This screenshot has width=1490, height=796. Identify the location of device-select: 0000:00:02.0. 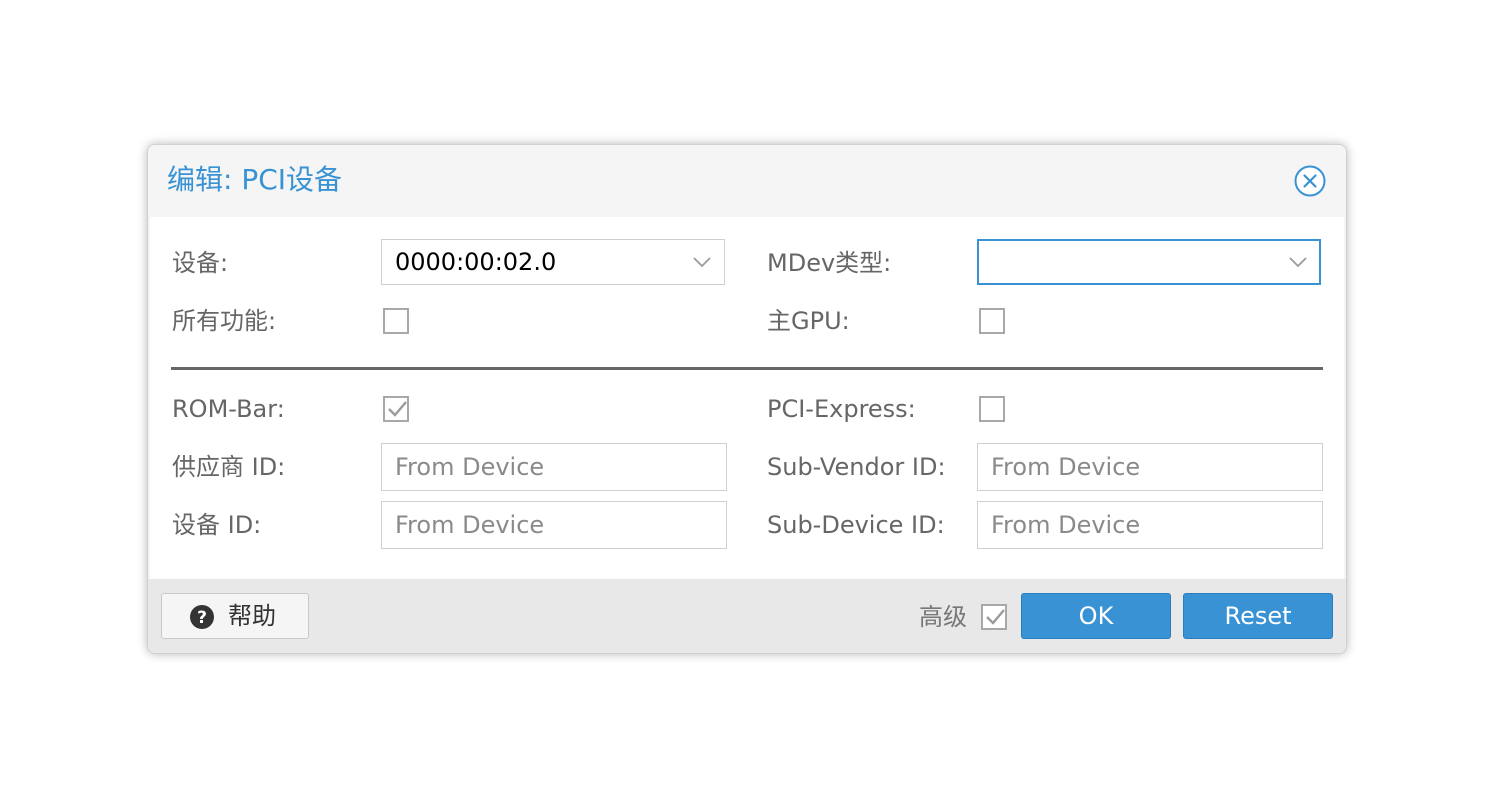
(553, 262).